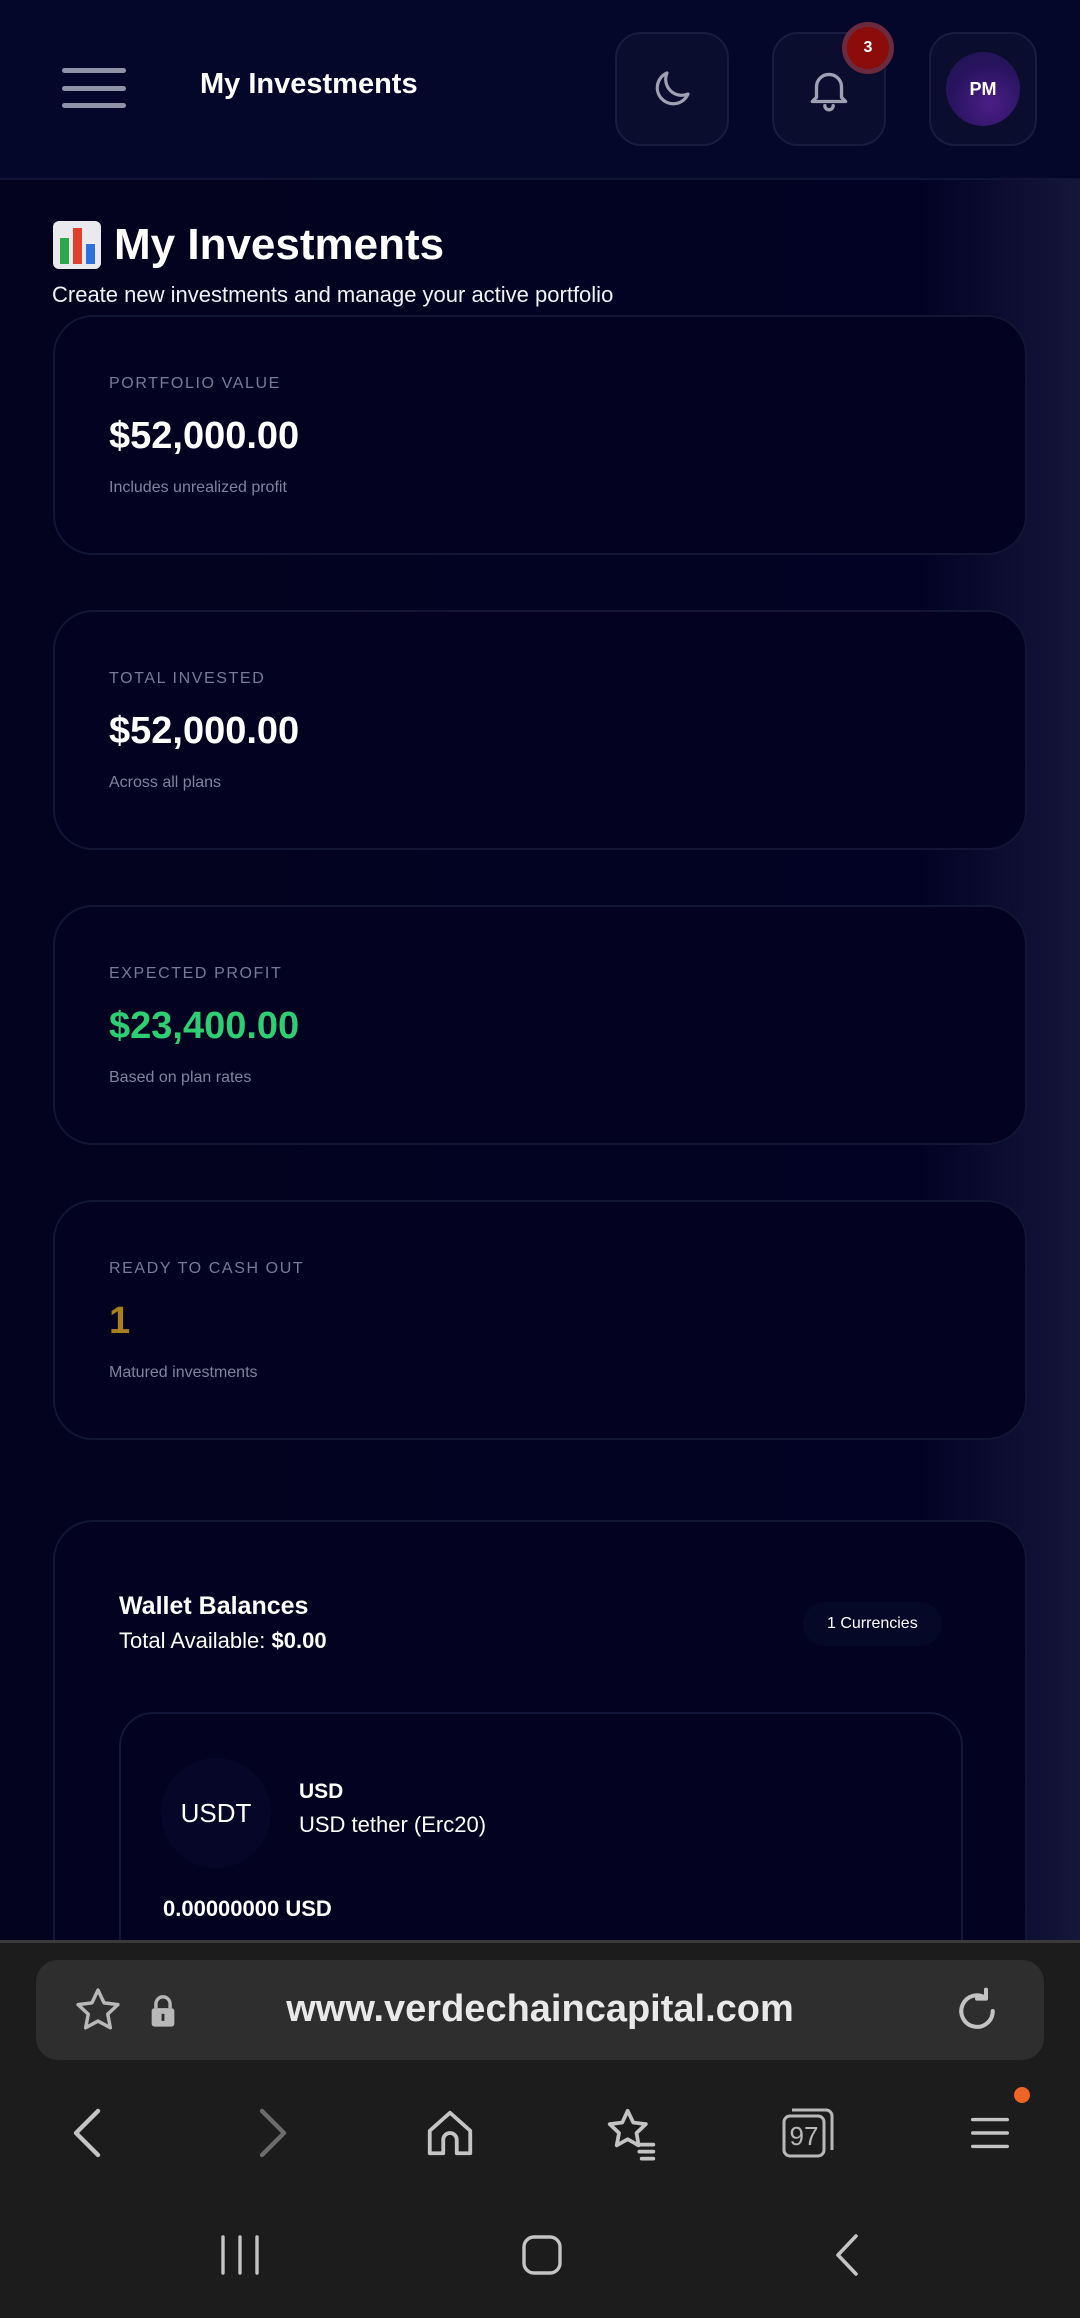 The image size is (1080, 2318). What do you see at coordinates (195, 383) in the screenshot?
I see `stat-label: PORTFOLIO VALUE` at bounding box center [195, 383].